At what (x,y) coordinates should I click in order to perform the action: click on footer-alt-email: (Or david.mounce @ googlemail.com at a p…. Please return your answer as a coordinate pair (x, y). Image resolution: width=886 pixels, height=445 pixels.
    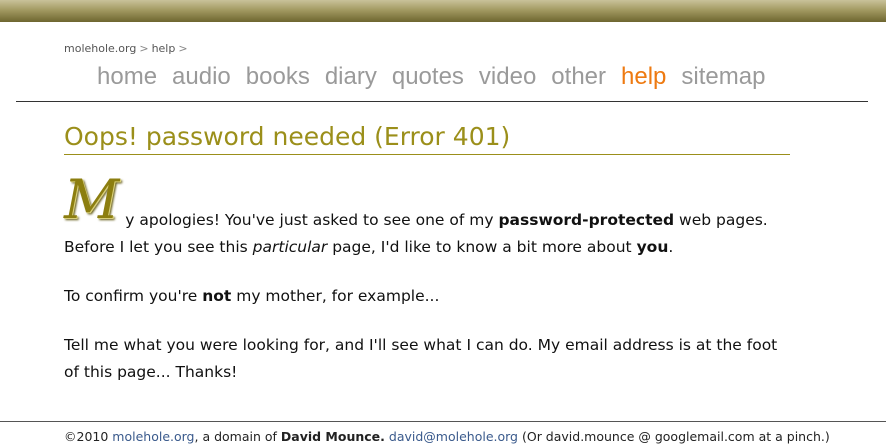
    Looking at the image, I should click on (674, 436).